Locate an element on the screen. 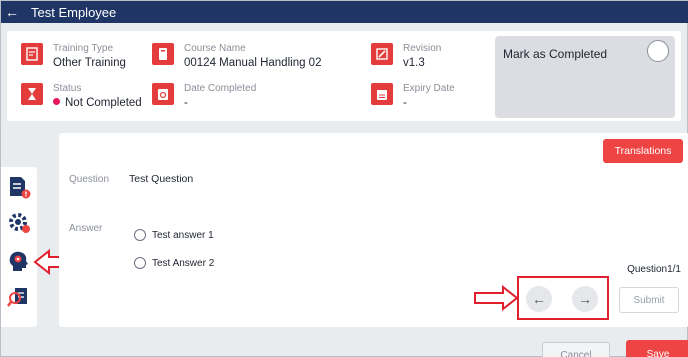  next-question-button: → is located at coordinates (585, 299).